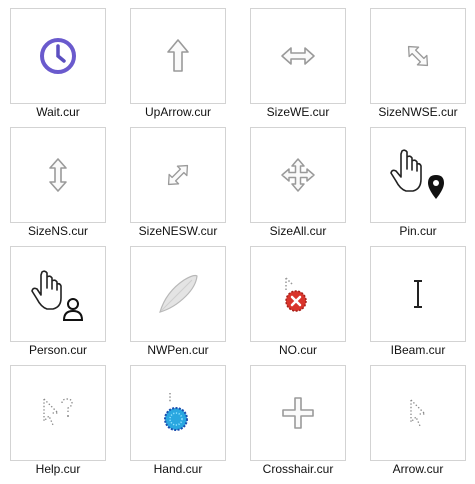 The height and width of the screenshot is (484, 475). Describe the element at coordinates (418, 112) in the screenshot. I see `file-name-label: SizeNWSE.cur` at that location.